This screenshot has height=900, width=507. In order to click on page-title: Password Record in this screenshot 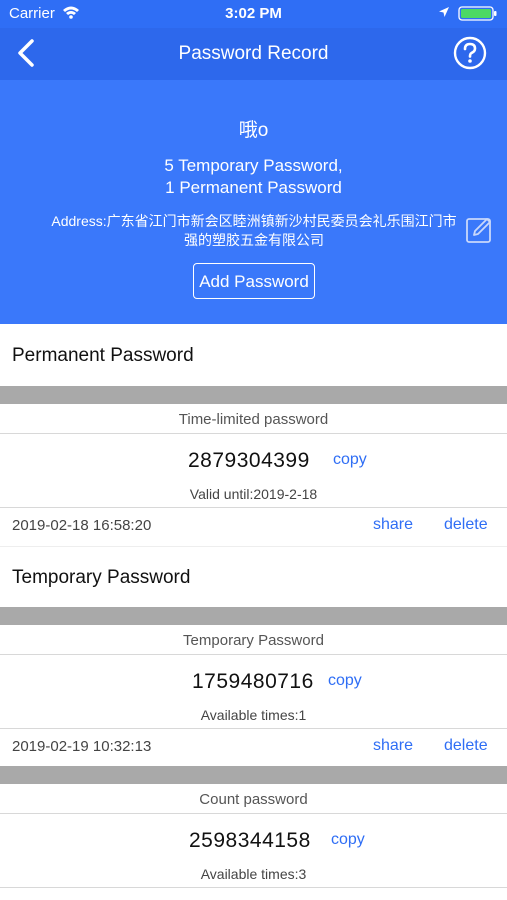, I will do `click(253, 53)`.